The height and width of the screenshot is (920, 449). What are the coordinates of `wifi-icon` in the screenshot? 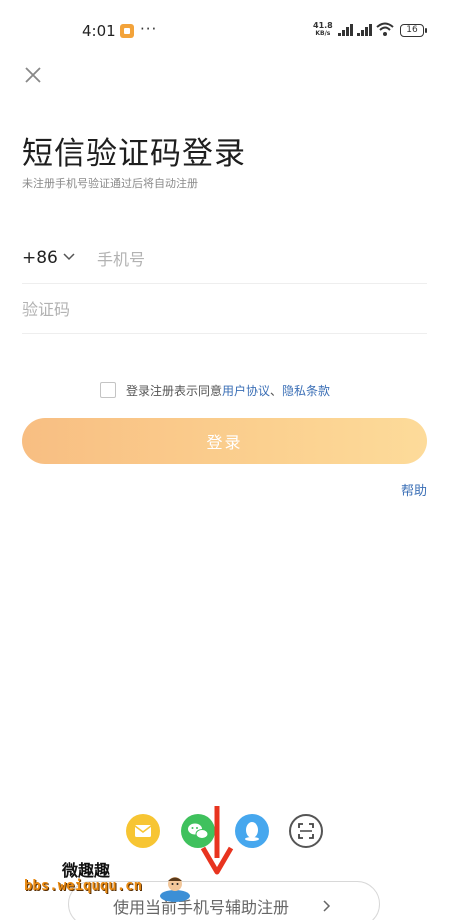 It's located at (385, 29).